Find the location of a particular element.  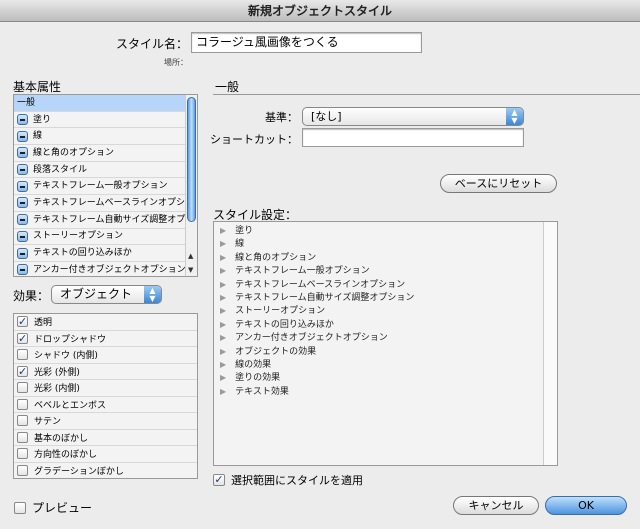

style-setting-item: ▶ 線 is located at coordinates (385, 243).